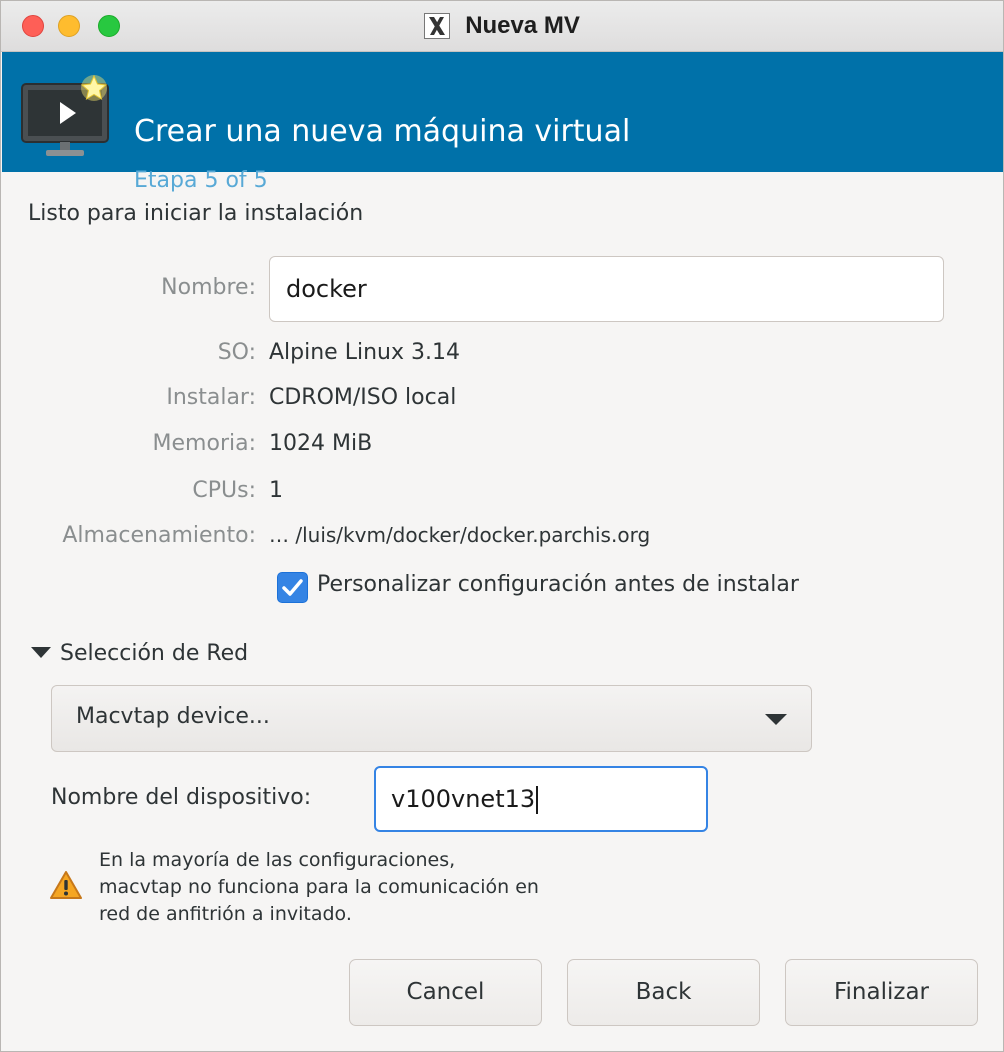  Describe the element at coordinates (204, 443) in the screenshot. I see `memory-label: Memoria:` at that location.